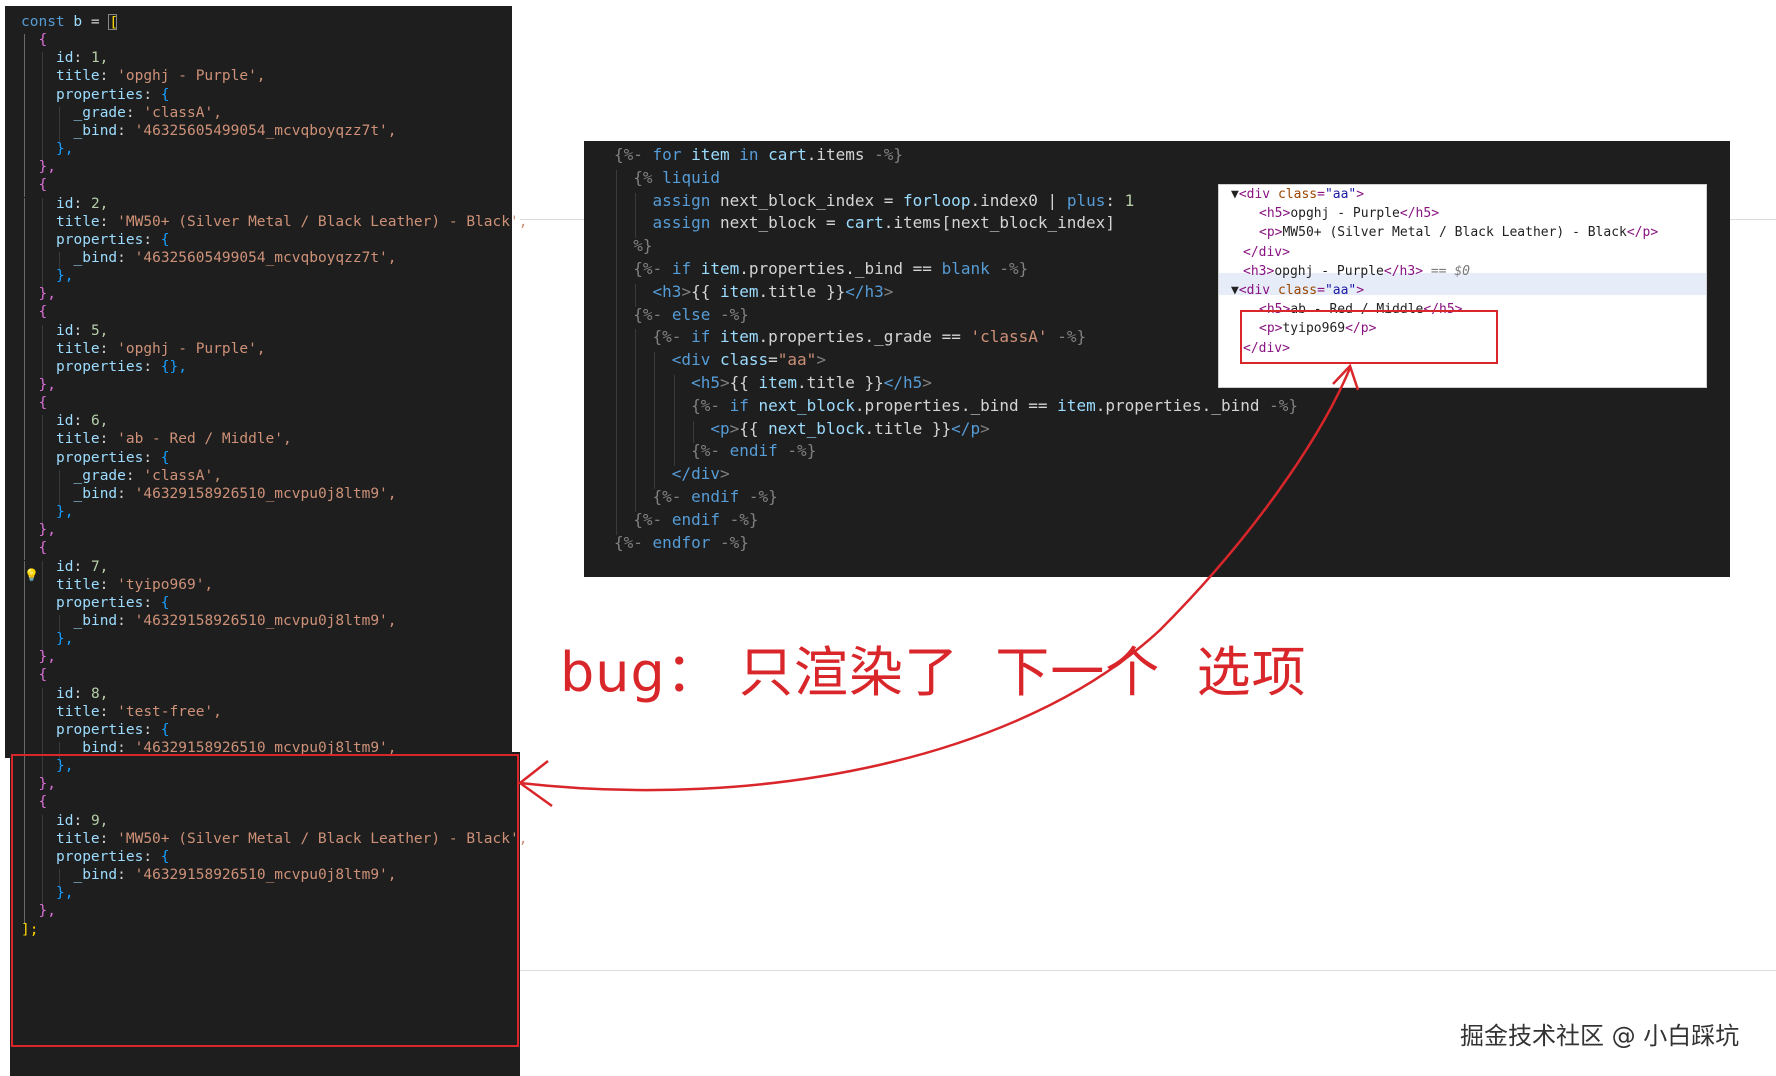 The height and width of the screenshot is (1076, 1776). What do you see at coordinates (43, 548) in the screenshot?
I see `brace: {` at bounding box center [43, 548].